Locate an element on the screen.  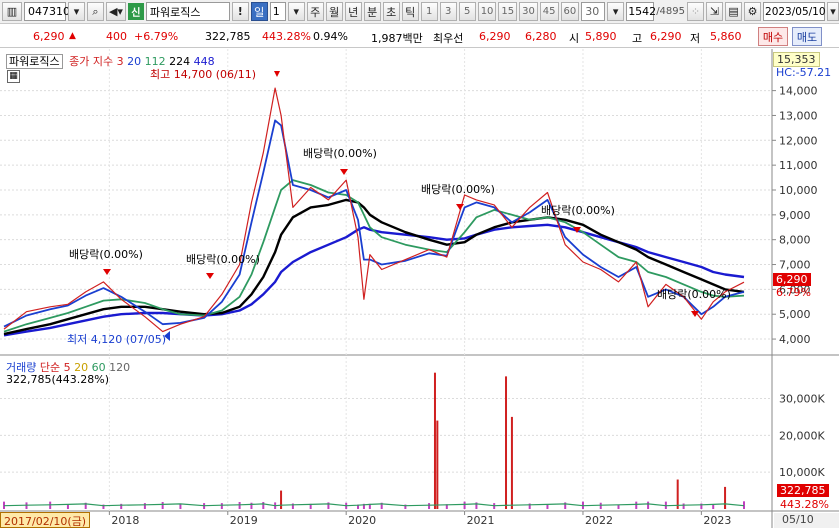
table-icon: ▦ is located at coordinates (13, 76).